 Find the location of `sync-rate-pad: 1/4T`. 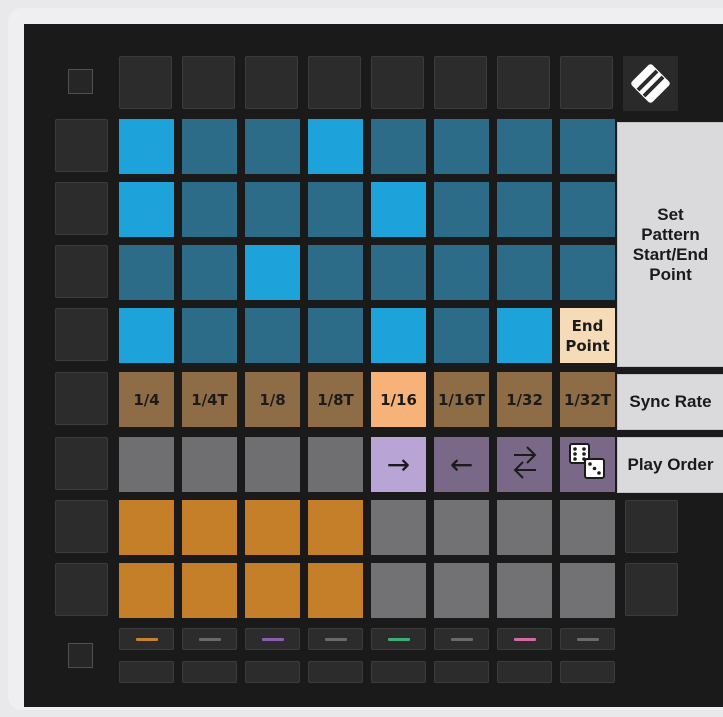

sync-rate-pad: 1/4T is located at coordinates (209, 399).